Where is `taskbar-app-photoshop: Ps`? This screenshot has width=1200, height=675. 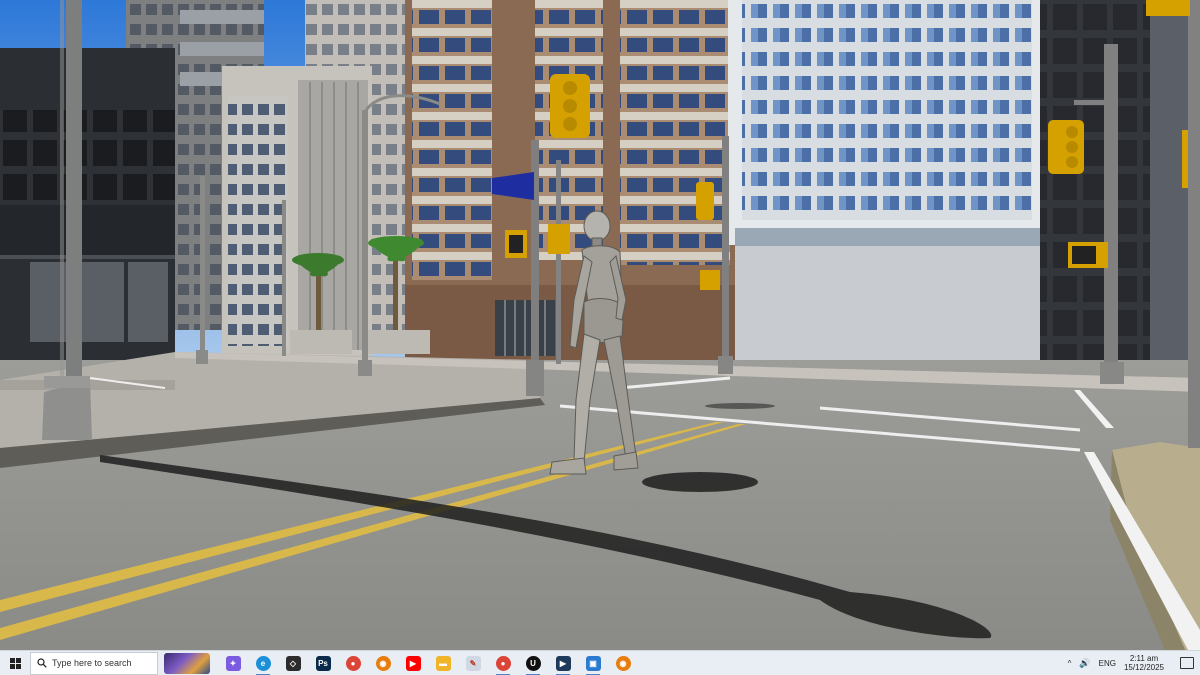 taskbar-app-photoshop: Ps is located at coordinates (323, 663).